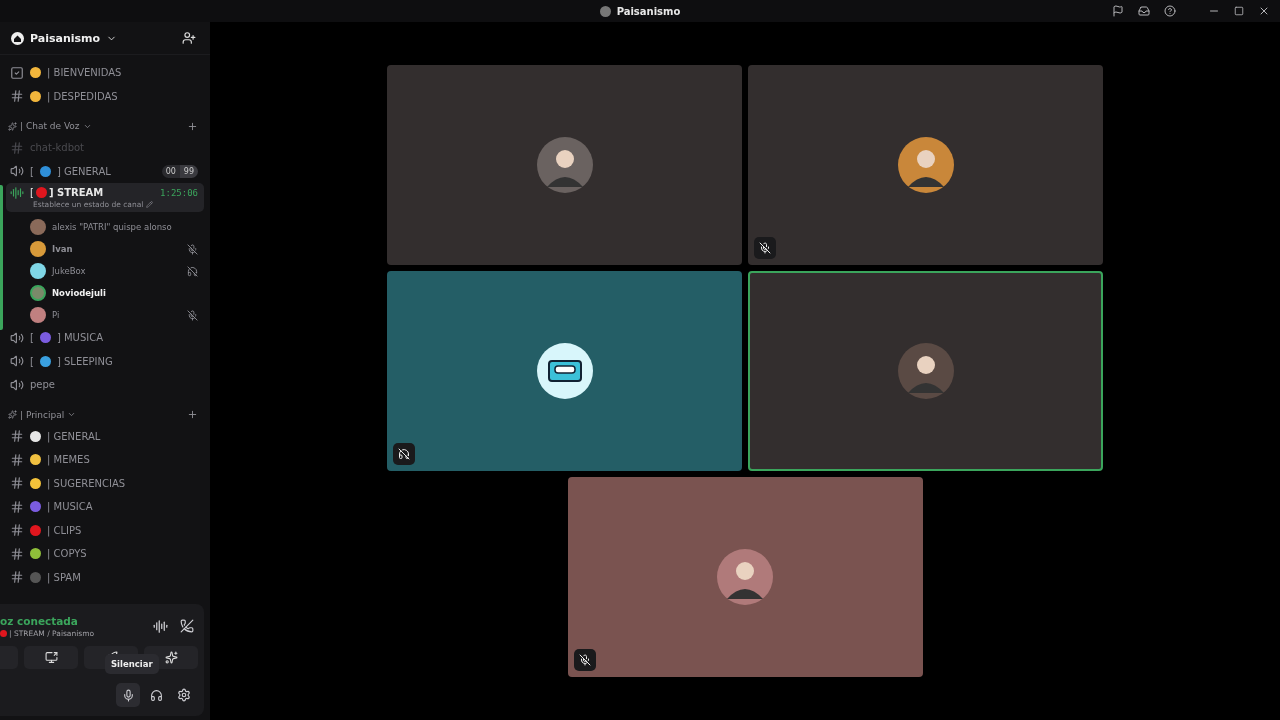  I want to click on channel-name: ] STREAM, so click(76, 192).